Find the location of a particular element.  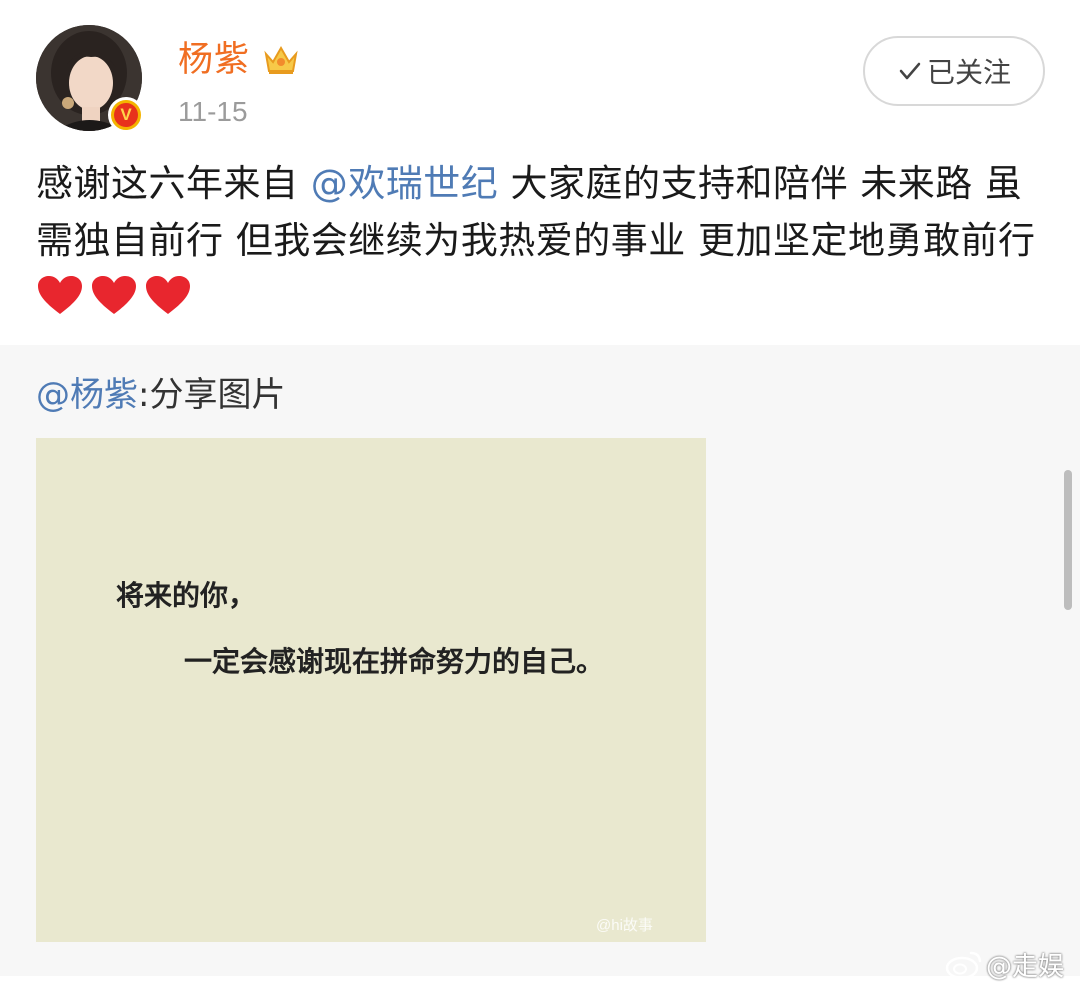

username: 杨紫 is located at coordinates (214, 60).